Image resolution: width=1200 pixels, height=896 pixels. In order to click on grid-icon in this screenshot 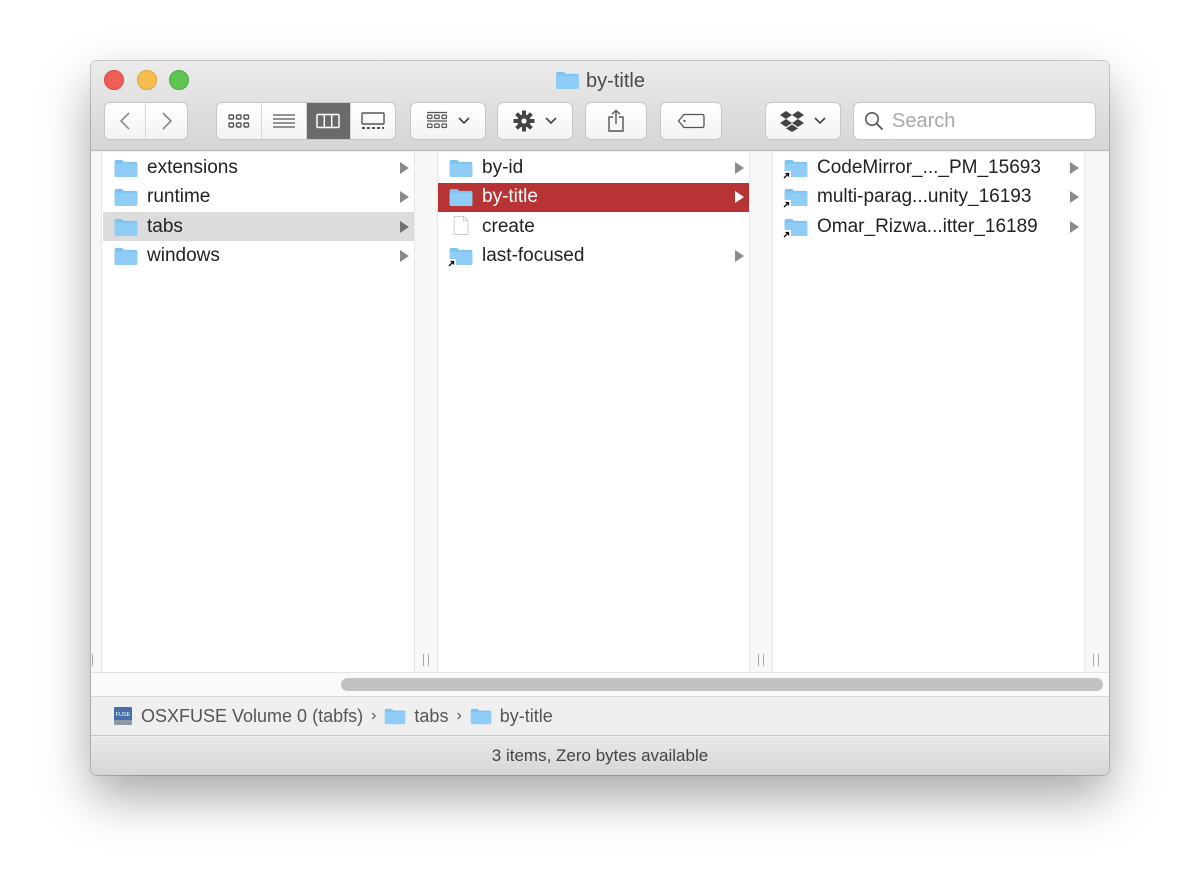, I will do `click(239, 121)`.